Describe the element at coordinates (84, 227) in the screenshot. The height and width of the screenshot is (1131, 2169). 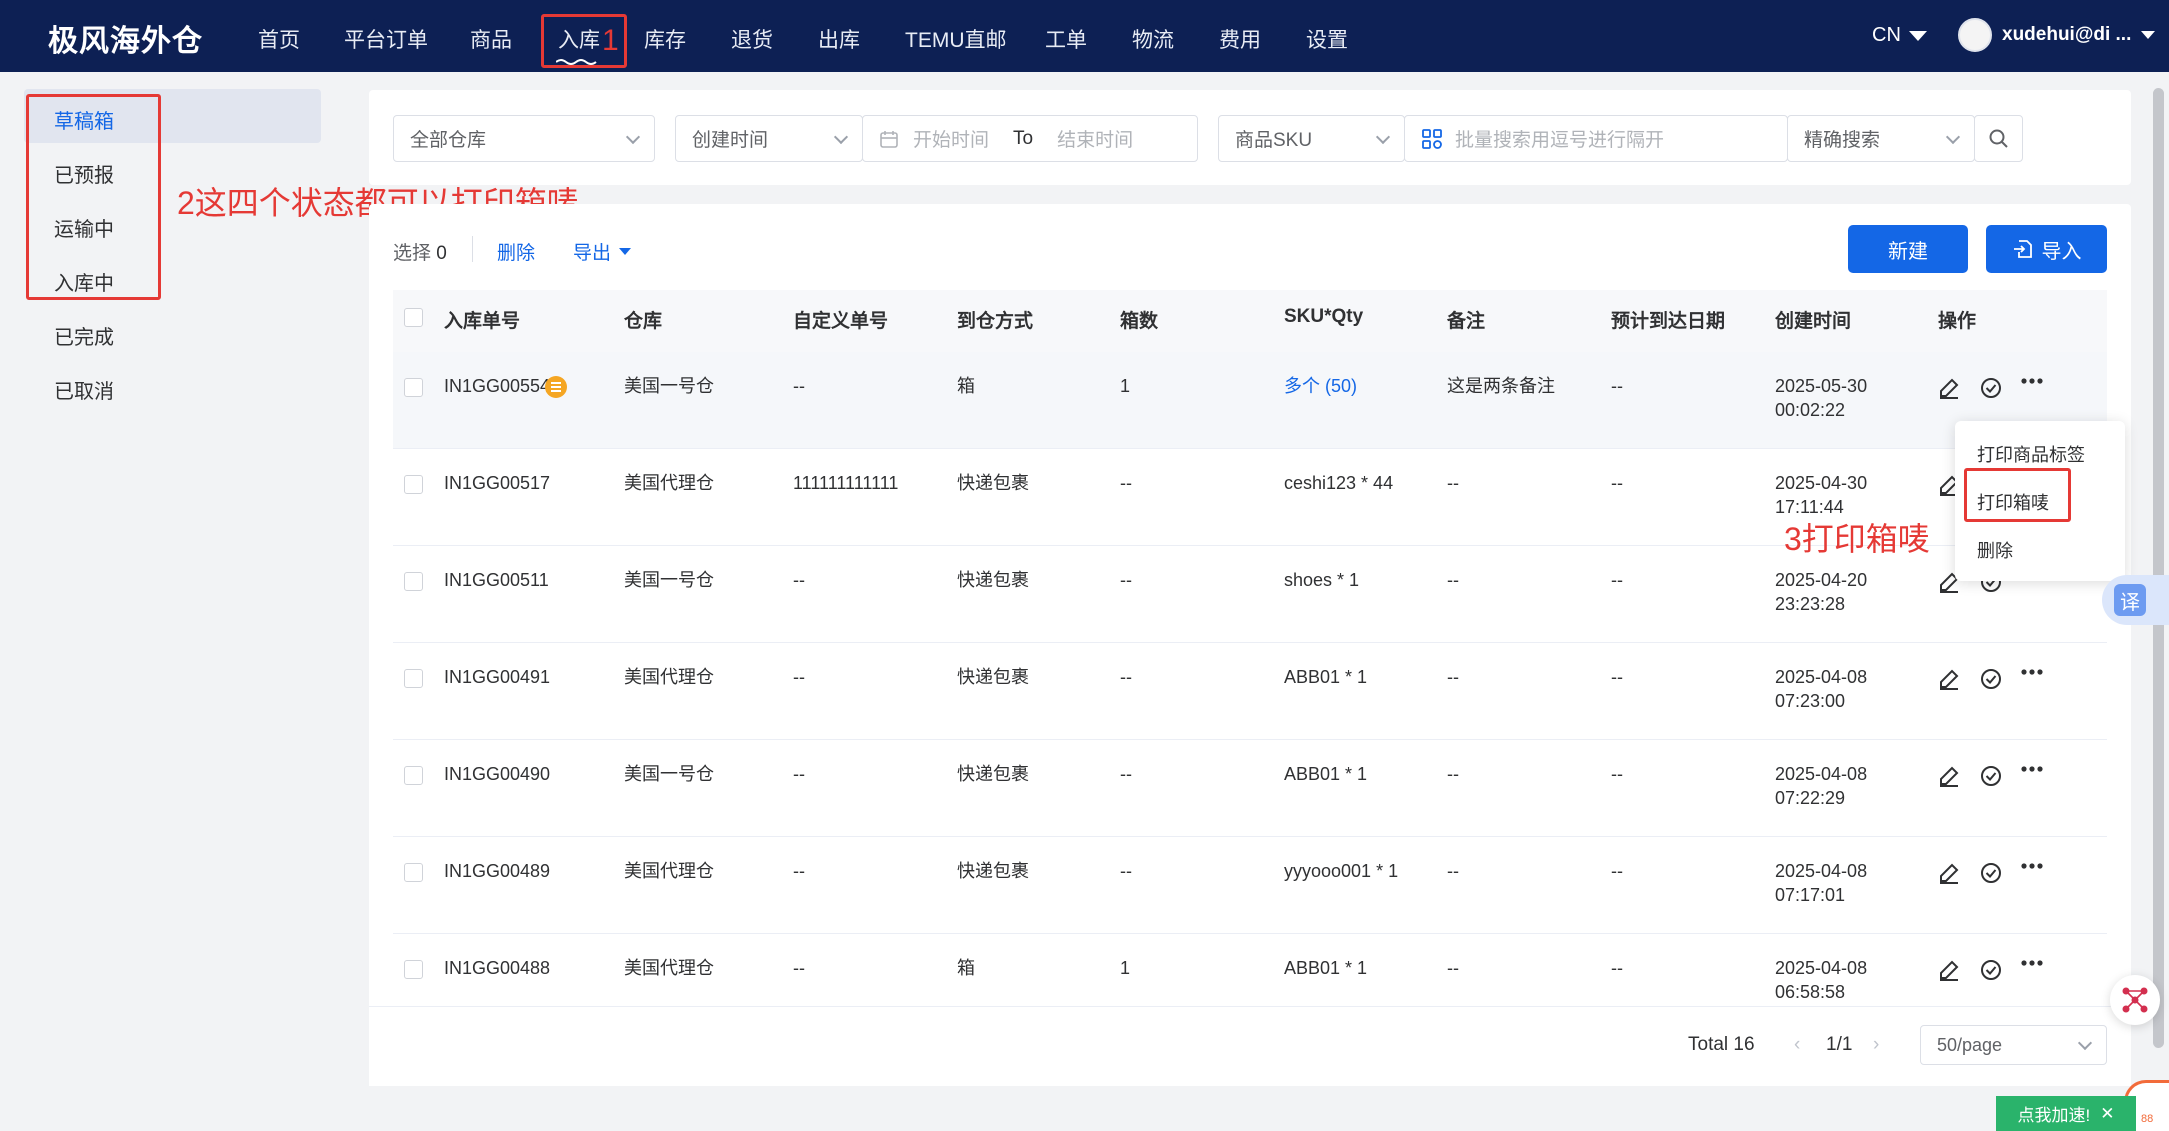
I see `sidebar-item-in-transit: 运输中` at that location.